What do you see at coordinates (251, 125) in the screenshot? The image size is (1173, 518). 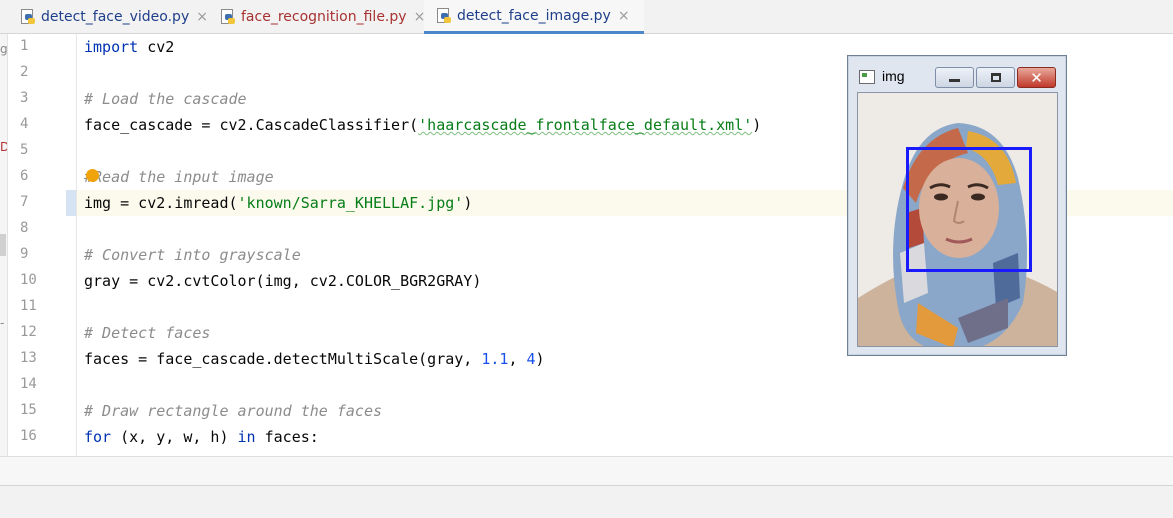 I see `code-text: face_cascade = cv2.CascadeClassifier(` at bounding box center [251, 125].